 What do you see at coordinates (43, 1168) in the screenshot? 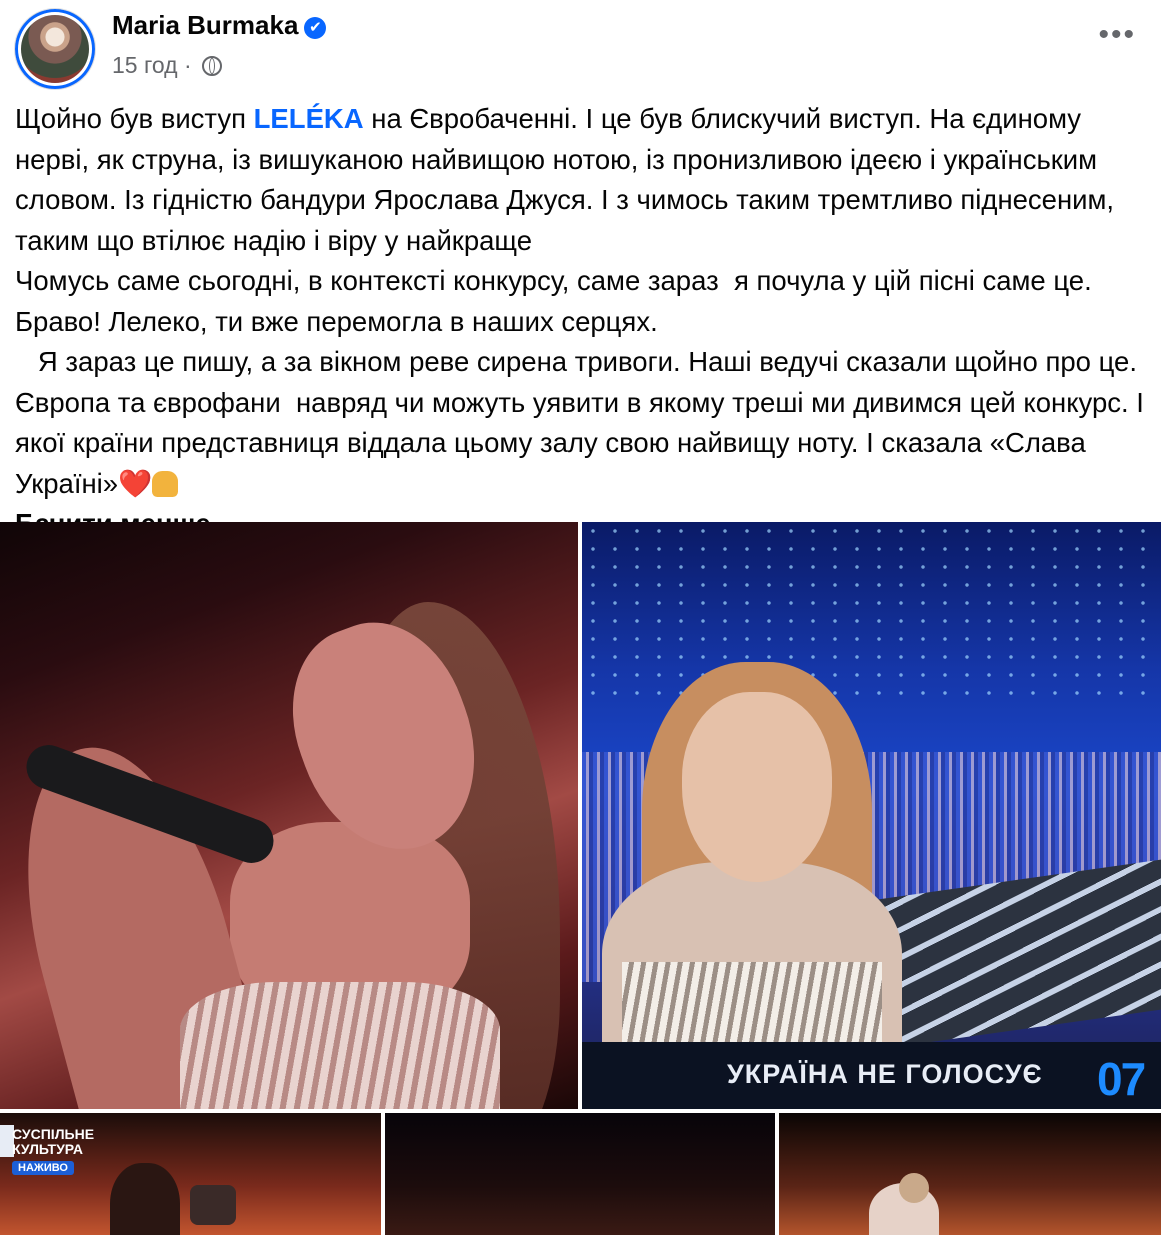
I see `live-badge: НАЖИВО` at bounding box center [43, 1168].